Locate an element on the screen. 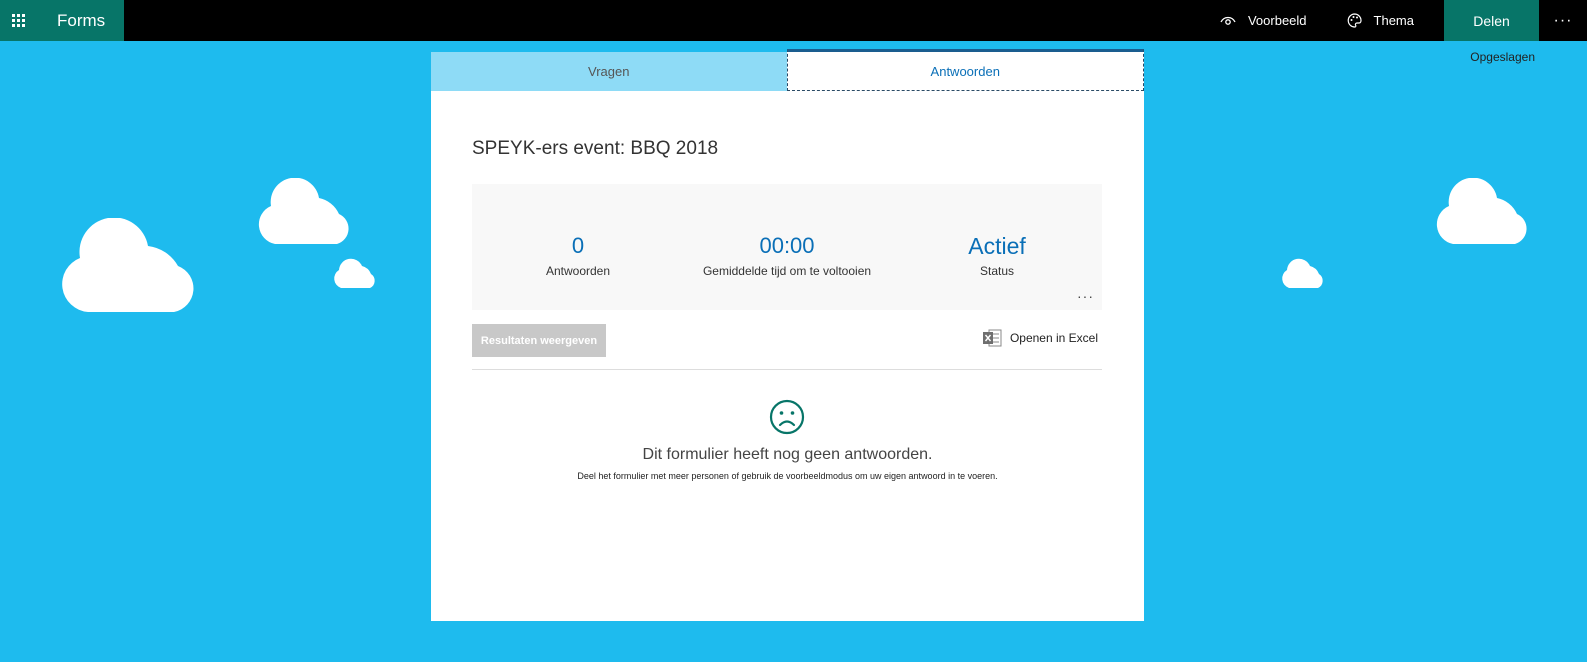 The image size is (1587, 662). preview-label: Voorbeeld is located at coordinates (1277, 20).